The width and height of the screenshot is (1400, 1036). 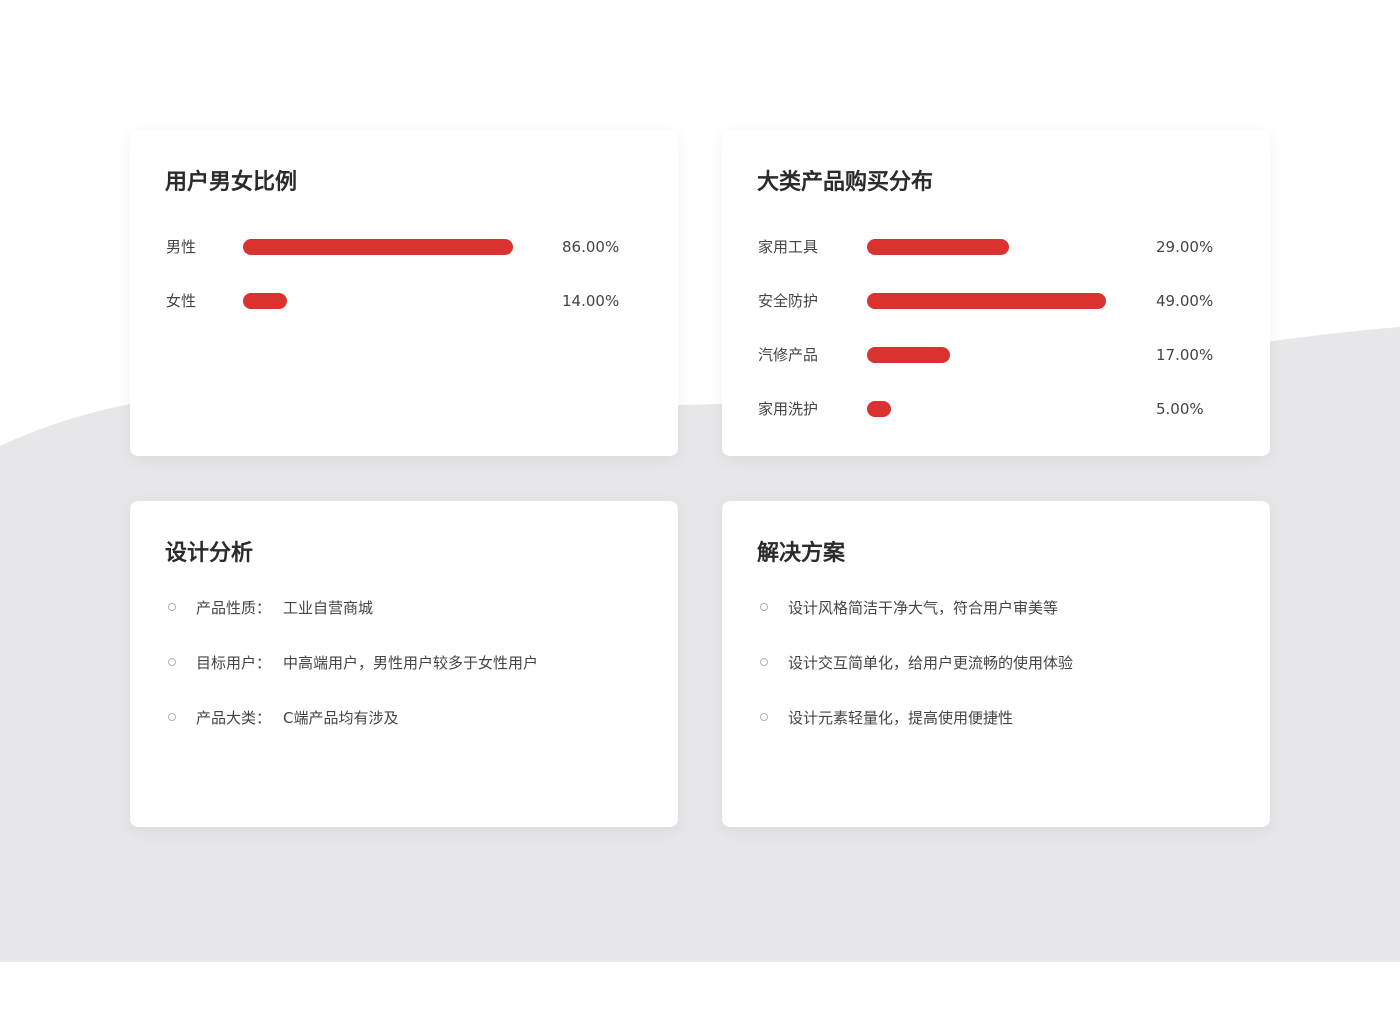 I want to click on bar-row: 安全防护 49.00%, so click(x=996, y=301).